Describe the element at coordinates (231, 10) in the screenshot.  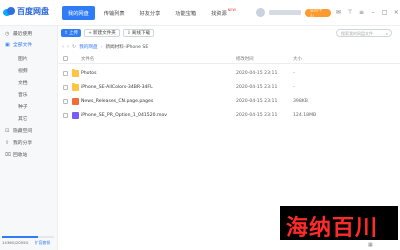
I see `new-badge: NEW` at that location.